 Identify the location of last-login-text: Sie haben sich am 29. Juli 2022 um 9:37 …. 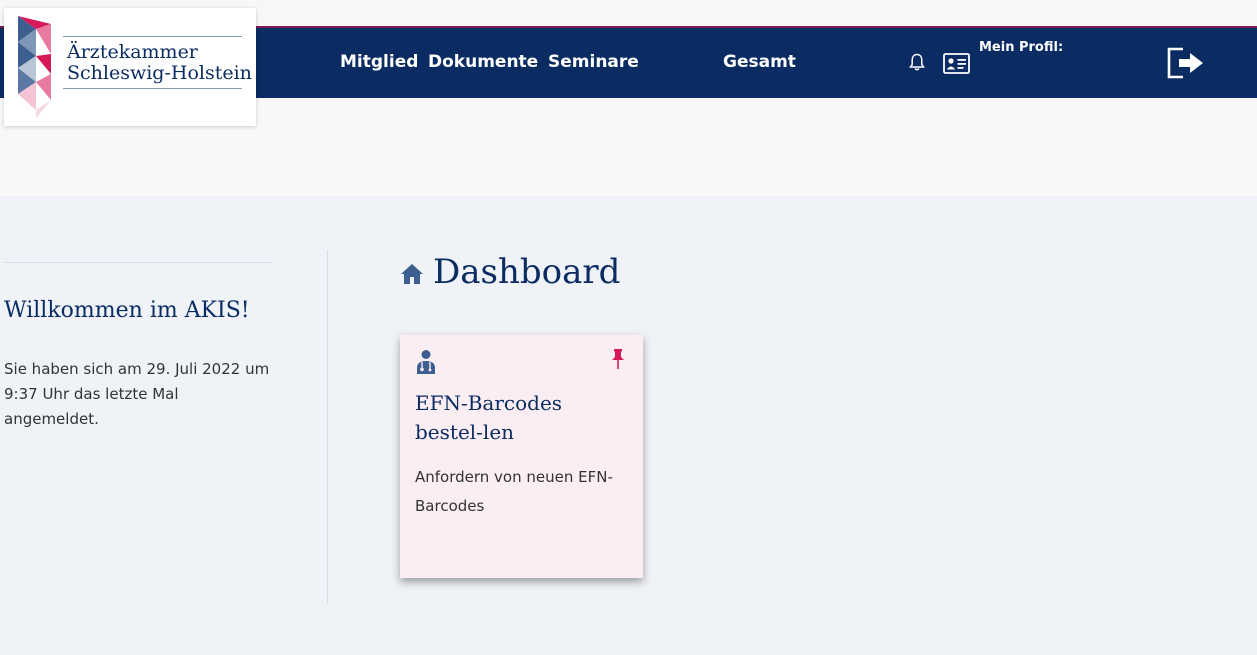
(137, 394).